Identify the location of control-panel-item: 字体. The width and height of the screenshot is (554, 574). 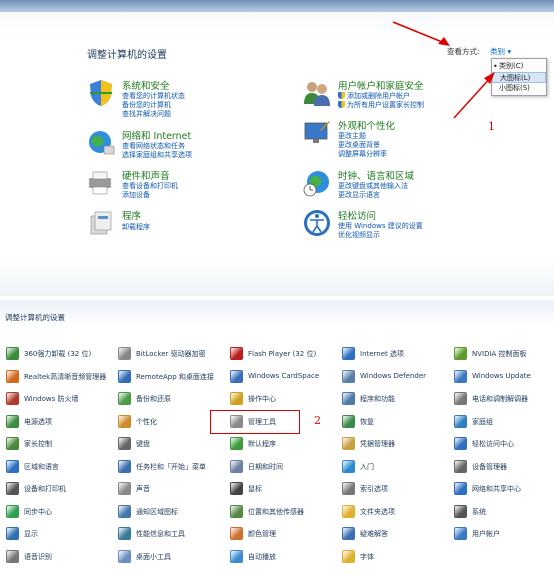
(394, 557).